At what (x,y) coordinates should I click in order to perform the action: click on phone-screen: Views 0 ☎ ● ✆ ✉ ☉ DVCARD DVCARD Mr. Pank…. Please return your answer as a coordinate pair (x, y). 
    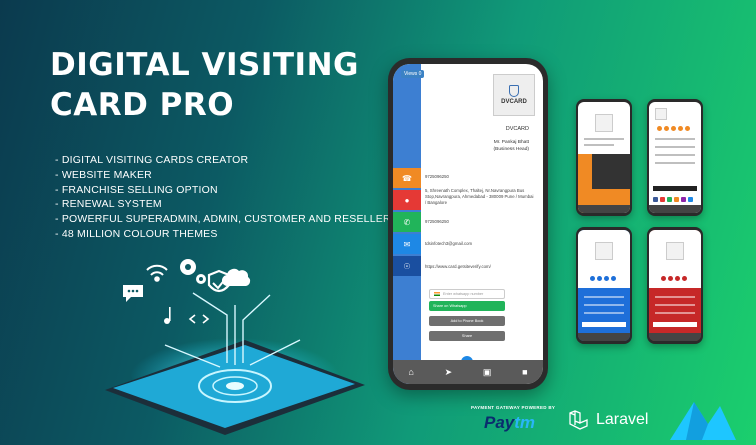
    Looking at the image, I should click on (468, 224).